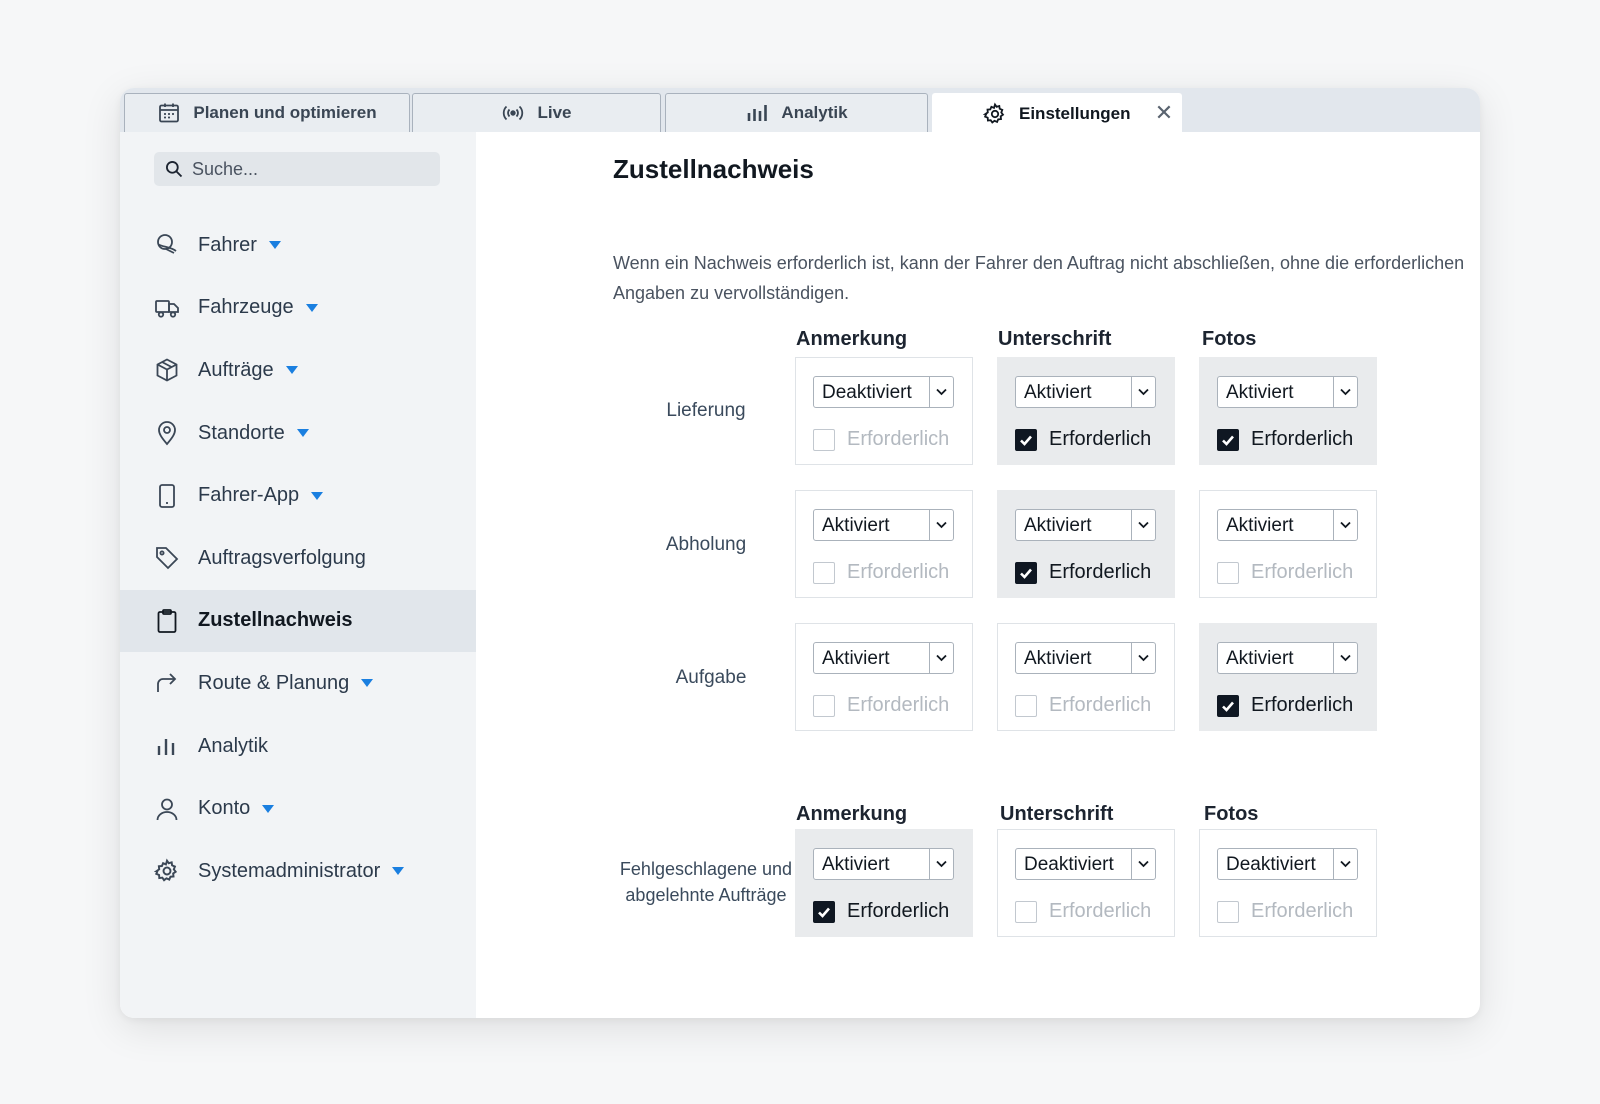 This screenshot has width=1600, height=1104. I want to click on failed-fotos-select: Deaktiviert, so click(1287, 864).